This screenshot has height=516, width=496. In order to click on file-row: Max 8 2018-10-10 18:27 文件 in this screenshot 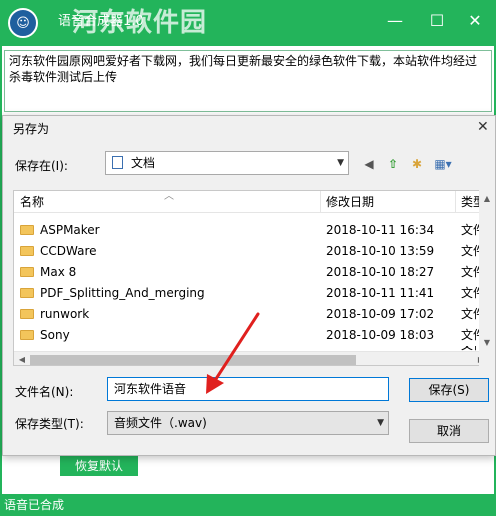, I will do `click(250, 272)`.